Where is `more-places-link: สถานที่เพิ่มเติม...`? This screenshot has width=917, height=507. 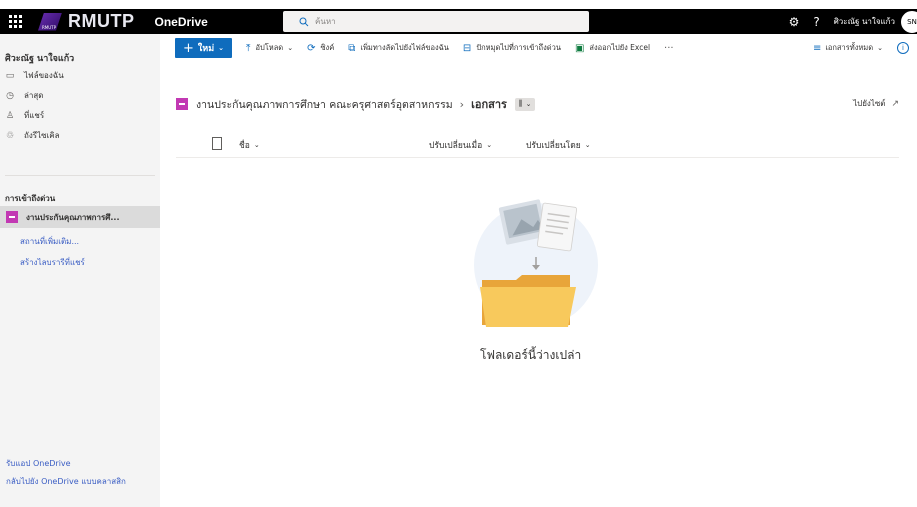 more-places-link: สถานที่เพิ่มเติม... is located at coordinates (49, 241).